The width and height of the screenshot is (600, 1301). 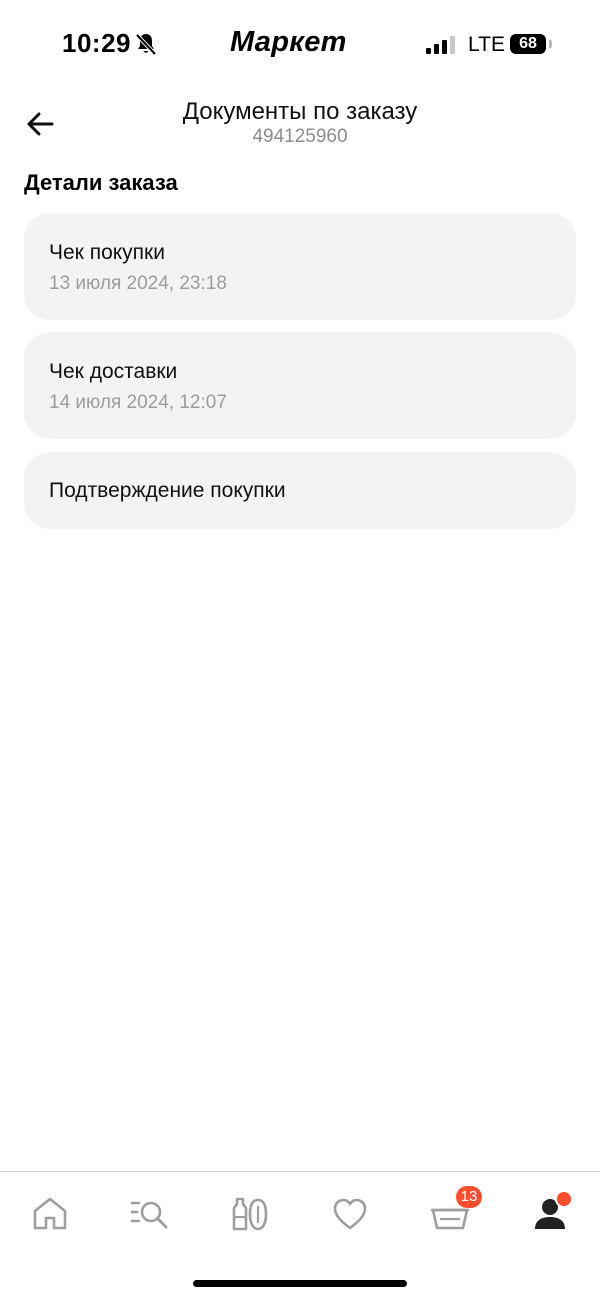 I want to click on bell-muted-icon, so click(x=146, y=44).